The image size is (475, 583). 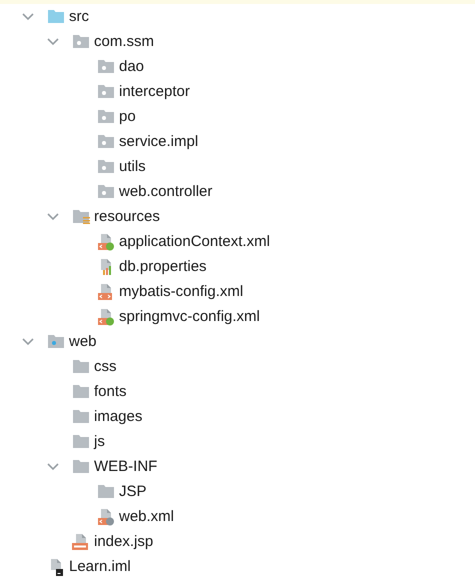 What do you see at coordinates (127, 216) in the screenshot?
I see `tree-item-label: resources` at bounding box center [127, 216].